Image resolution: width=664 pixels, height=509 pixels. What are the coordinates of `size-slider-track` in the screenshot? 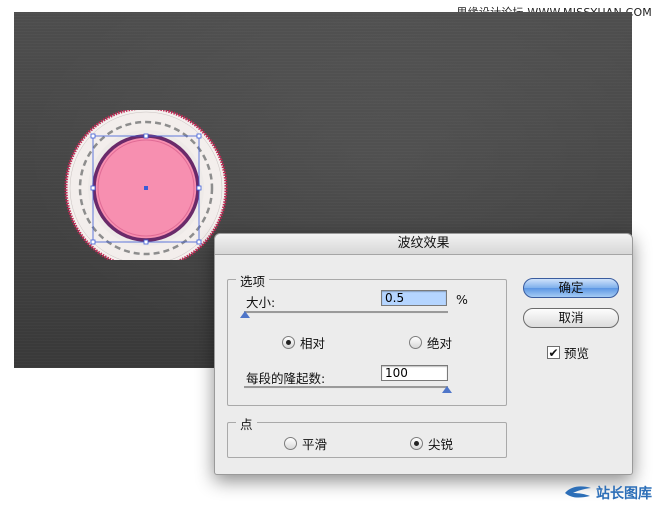 It's located at (346, 312).